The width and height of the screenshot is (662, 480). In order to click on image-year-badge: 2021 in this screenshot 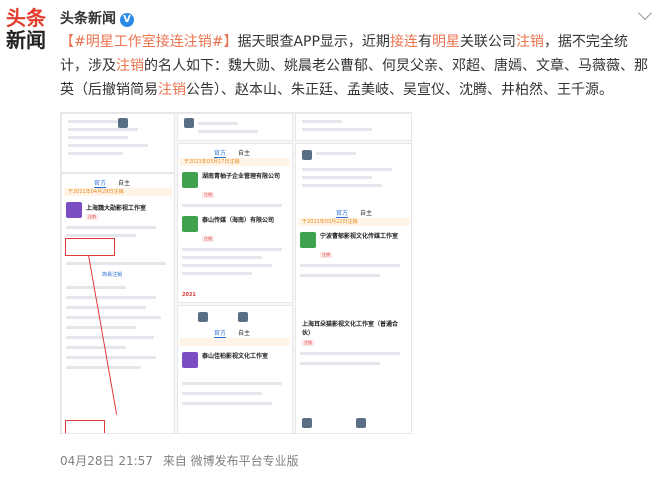, I will do `click(189, 295)`.